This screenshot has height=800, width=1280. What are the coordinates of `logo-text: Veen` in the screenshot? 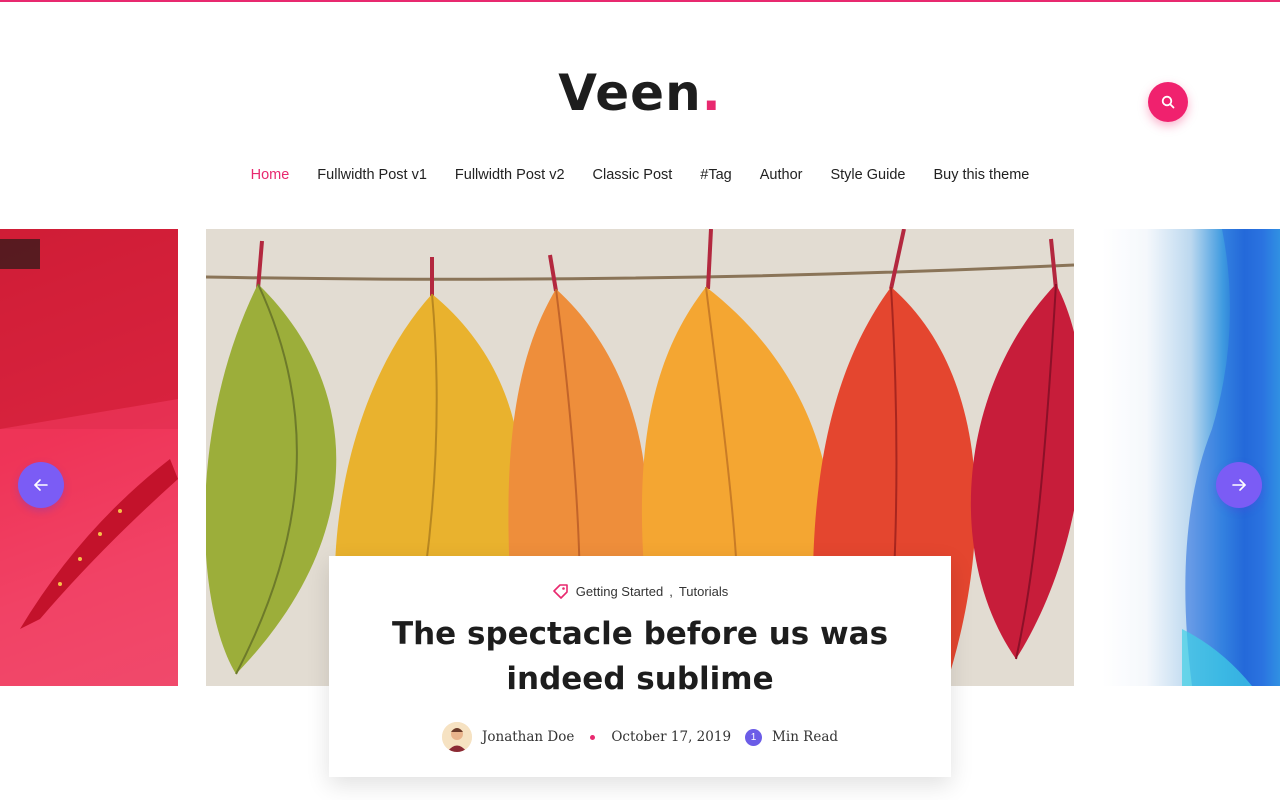 It's located at (630, 93).